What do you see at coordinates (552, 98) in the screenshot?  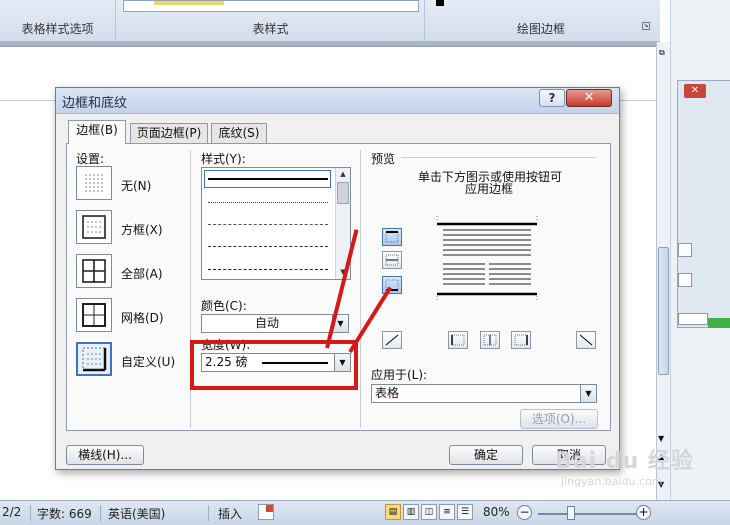 I see `help-button: ?` at bounding box center [552, 98].